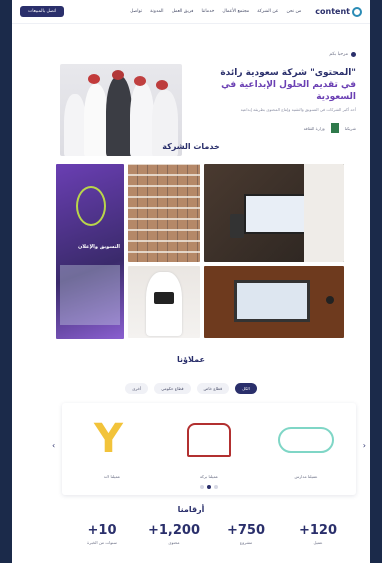 The width and height of the screenshot is (382, 563). Describe the element at coordinates (213, 388) in the screenshot. I see `filter-chip: قطاع خاص` at that location.